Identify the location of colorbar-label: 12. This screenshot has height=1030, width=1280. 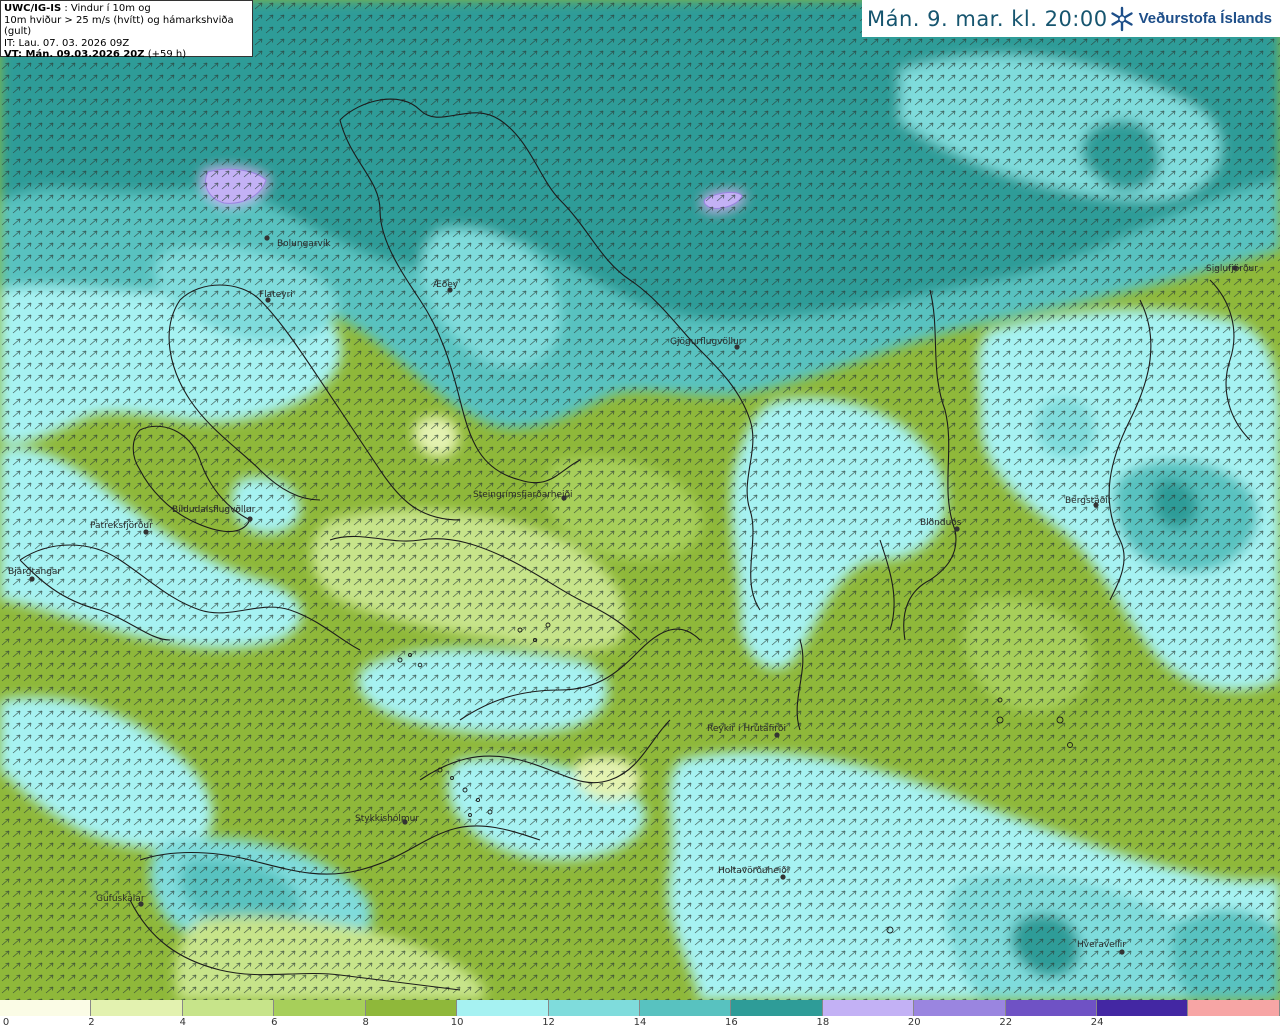
(548, 1022).